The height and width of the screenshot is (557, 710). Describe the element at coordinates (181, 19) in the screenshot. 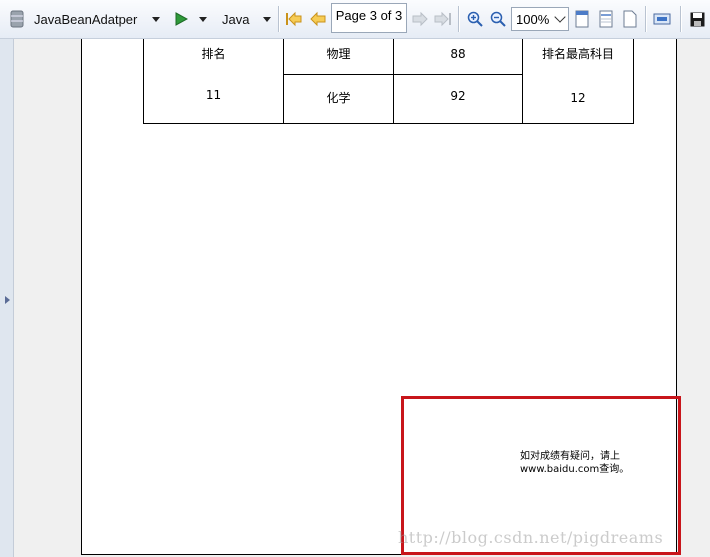

I see `run-icon` at that location.